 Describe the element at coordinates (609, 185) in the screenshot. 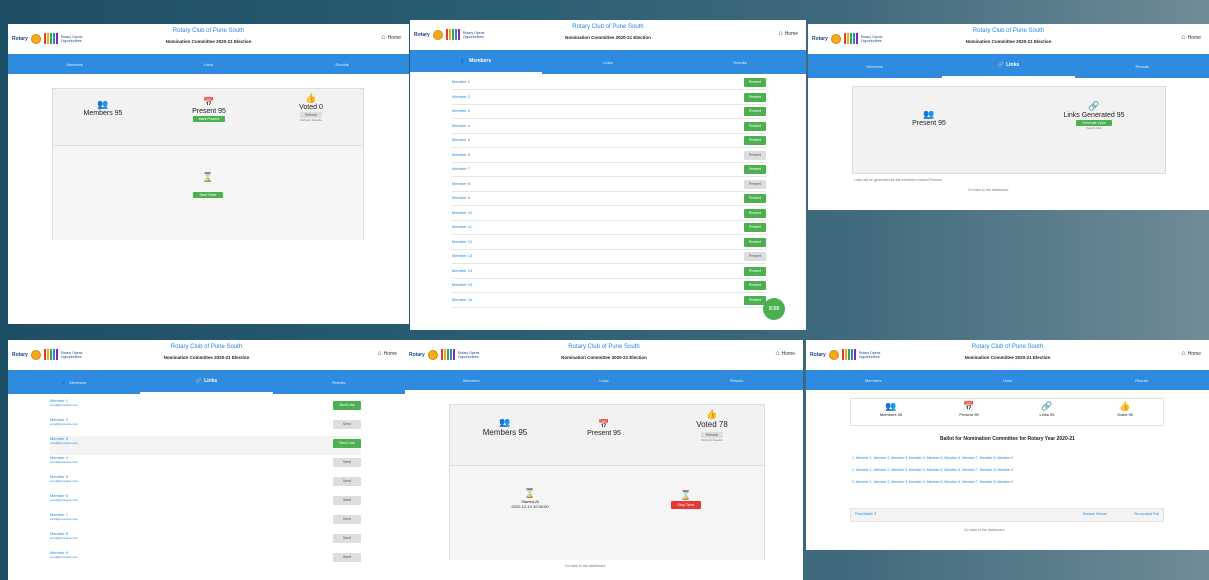

I see `member-row: Member 8 Present` at that location.